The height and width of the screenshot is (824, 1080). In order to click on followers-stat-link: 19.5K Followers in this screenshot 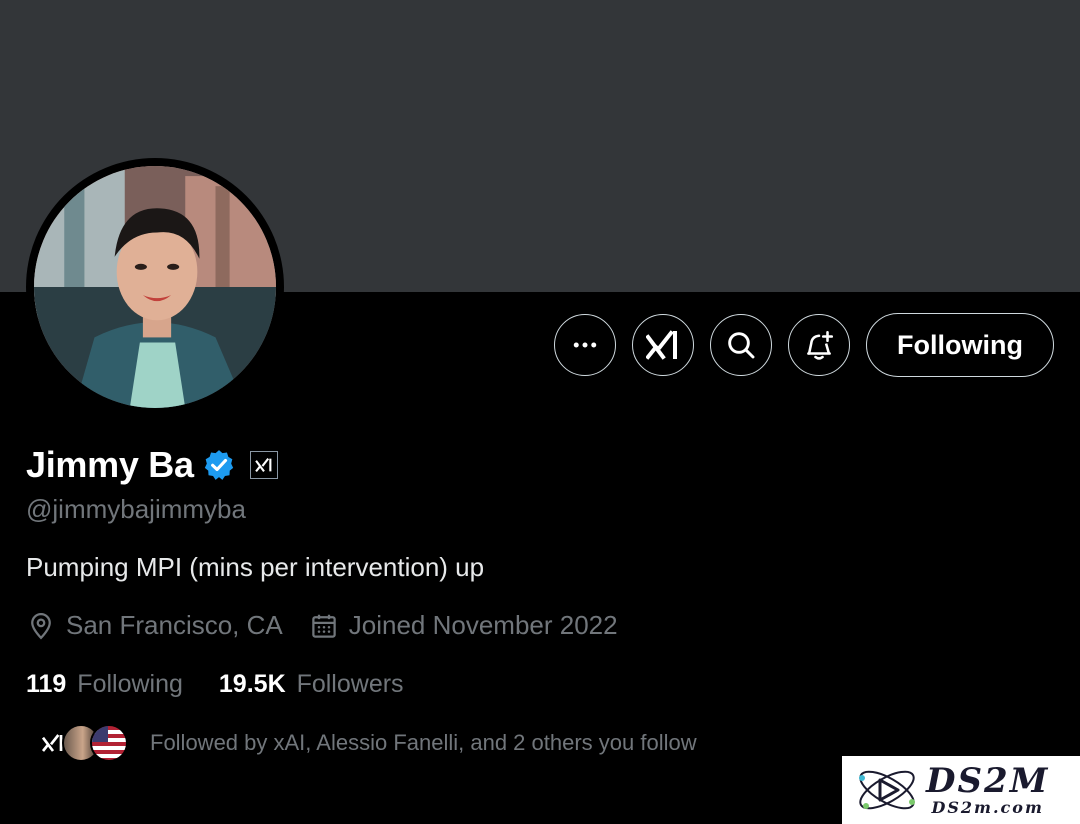, I will do `click(311, 684)`.